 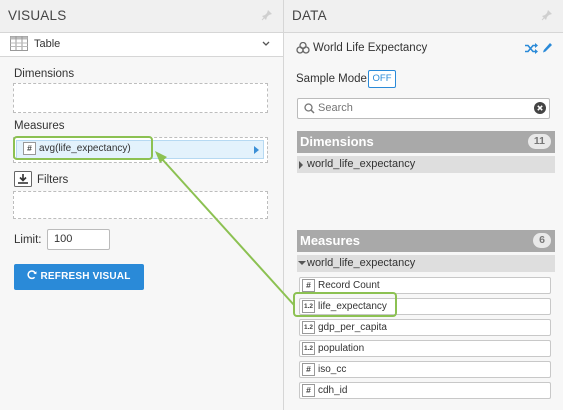 I want to click on highlight-box-field, so click(x=345, y=304).